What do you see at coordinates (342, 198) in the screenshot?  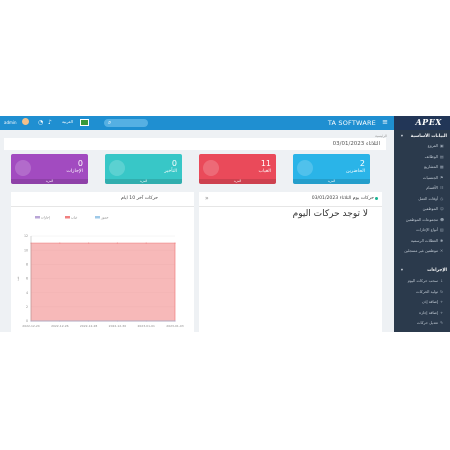 I see `panel-title: حركات يوم الثلاثاء 03/01/2023` at bounding box center [342, 198].